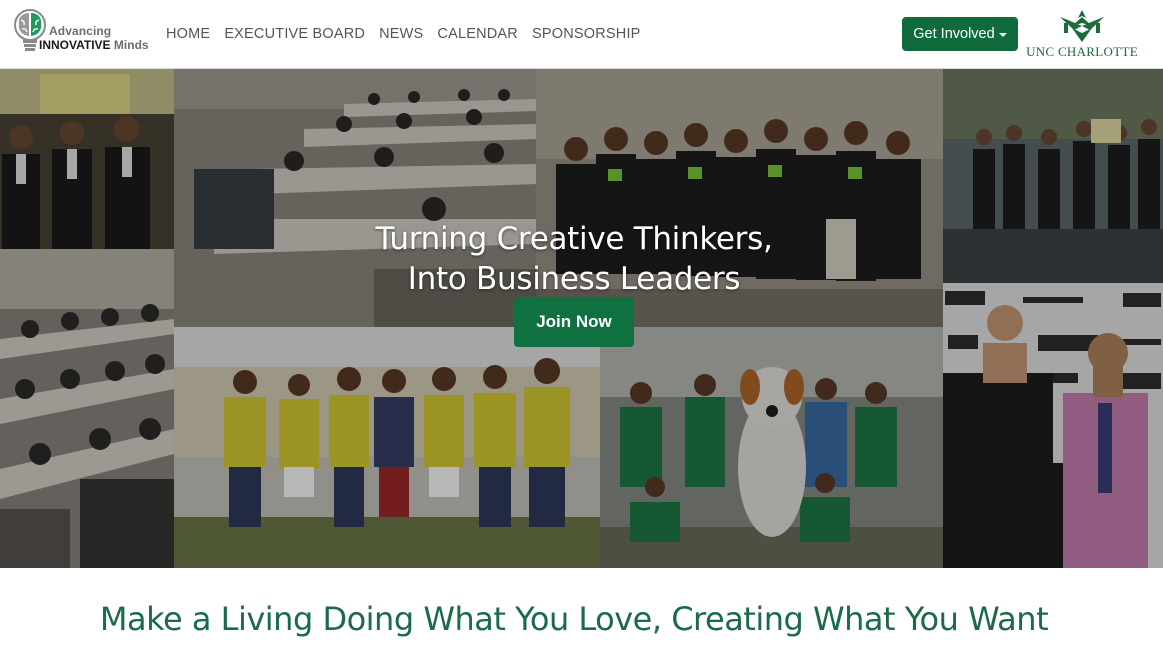 This screenshot has width=1163, height=659. What do you see at coordinates (586, 34) in the screenshot?
I see `nav-sponsorship: SPONSORSHIP` at bounding box center [586, 34].